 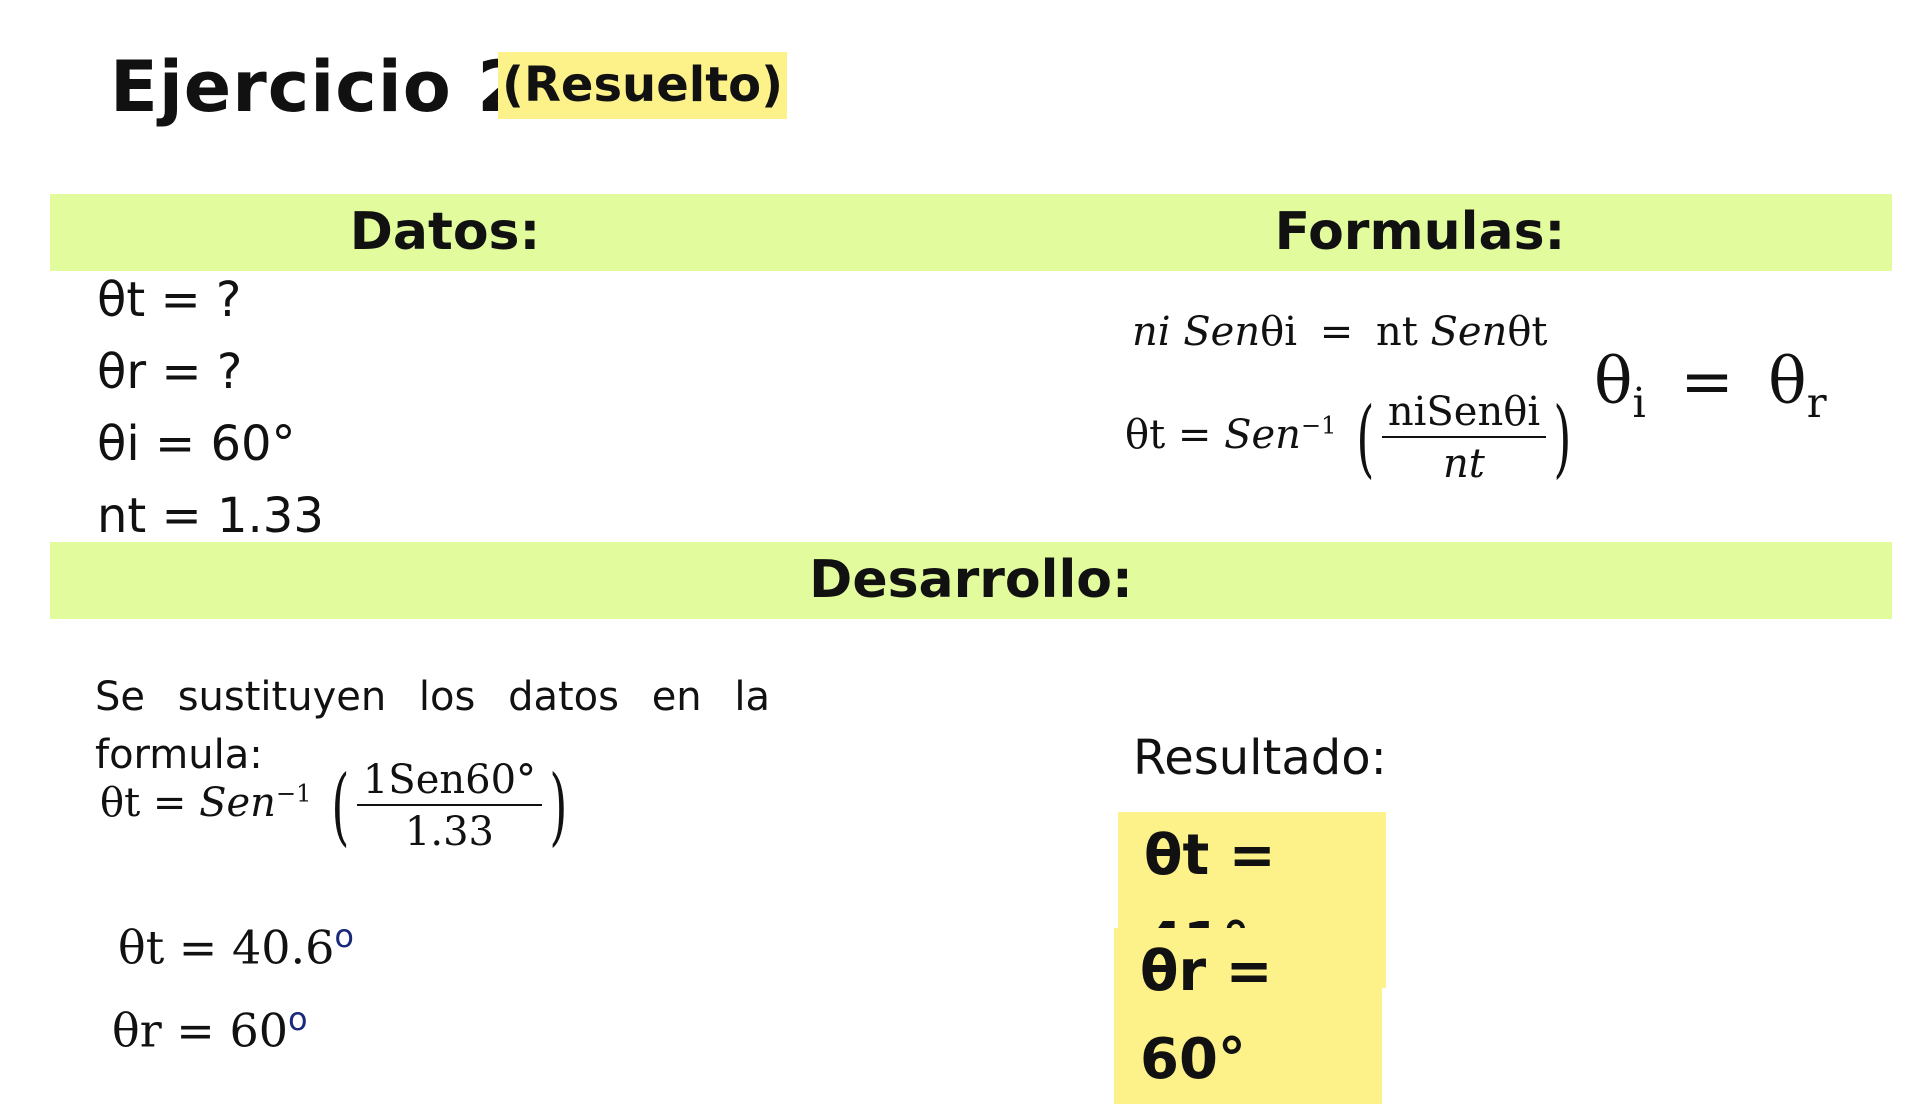 I want to click on substitution-exponent: −1, so click(x=293, y=793).